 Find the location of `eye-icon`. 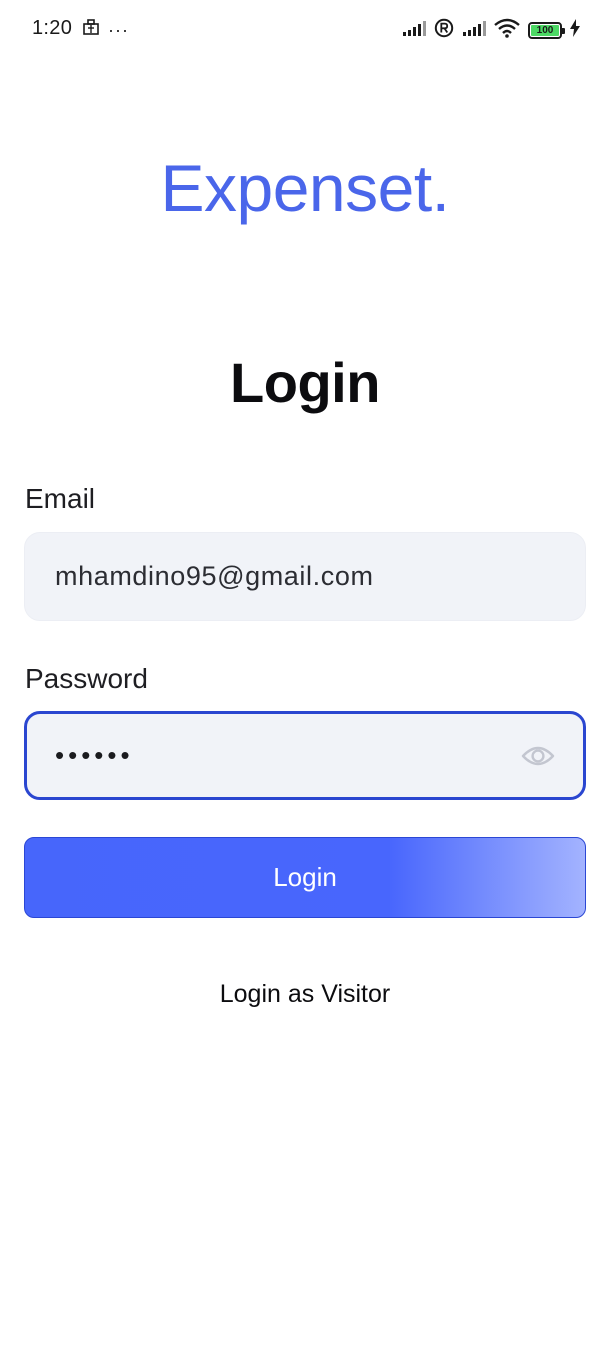

eye-icon is located at coordinates (538, 756).